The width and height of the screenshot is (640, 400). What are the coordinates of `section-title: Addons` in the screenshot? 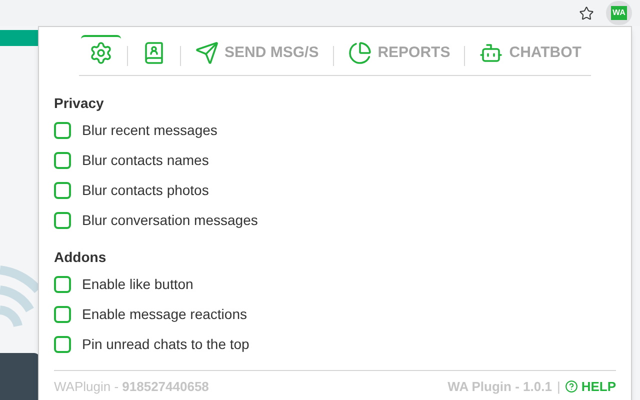 It's located at (81, 257).